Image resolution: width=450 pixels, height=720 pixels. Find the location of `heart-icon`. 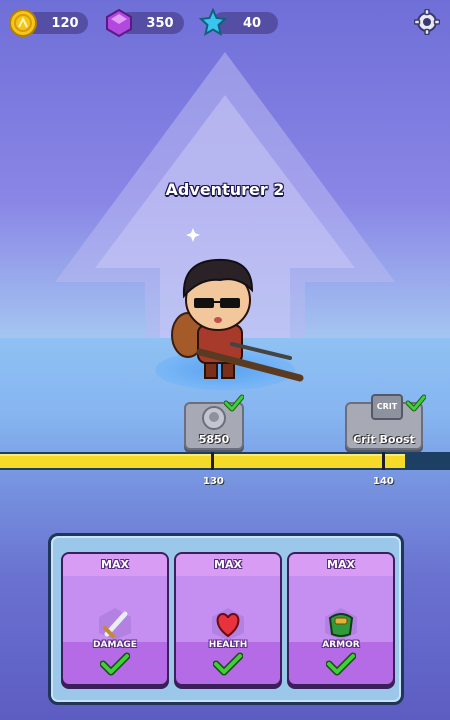

heart-icon is located at coordinates (228, 624).